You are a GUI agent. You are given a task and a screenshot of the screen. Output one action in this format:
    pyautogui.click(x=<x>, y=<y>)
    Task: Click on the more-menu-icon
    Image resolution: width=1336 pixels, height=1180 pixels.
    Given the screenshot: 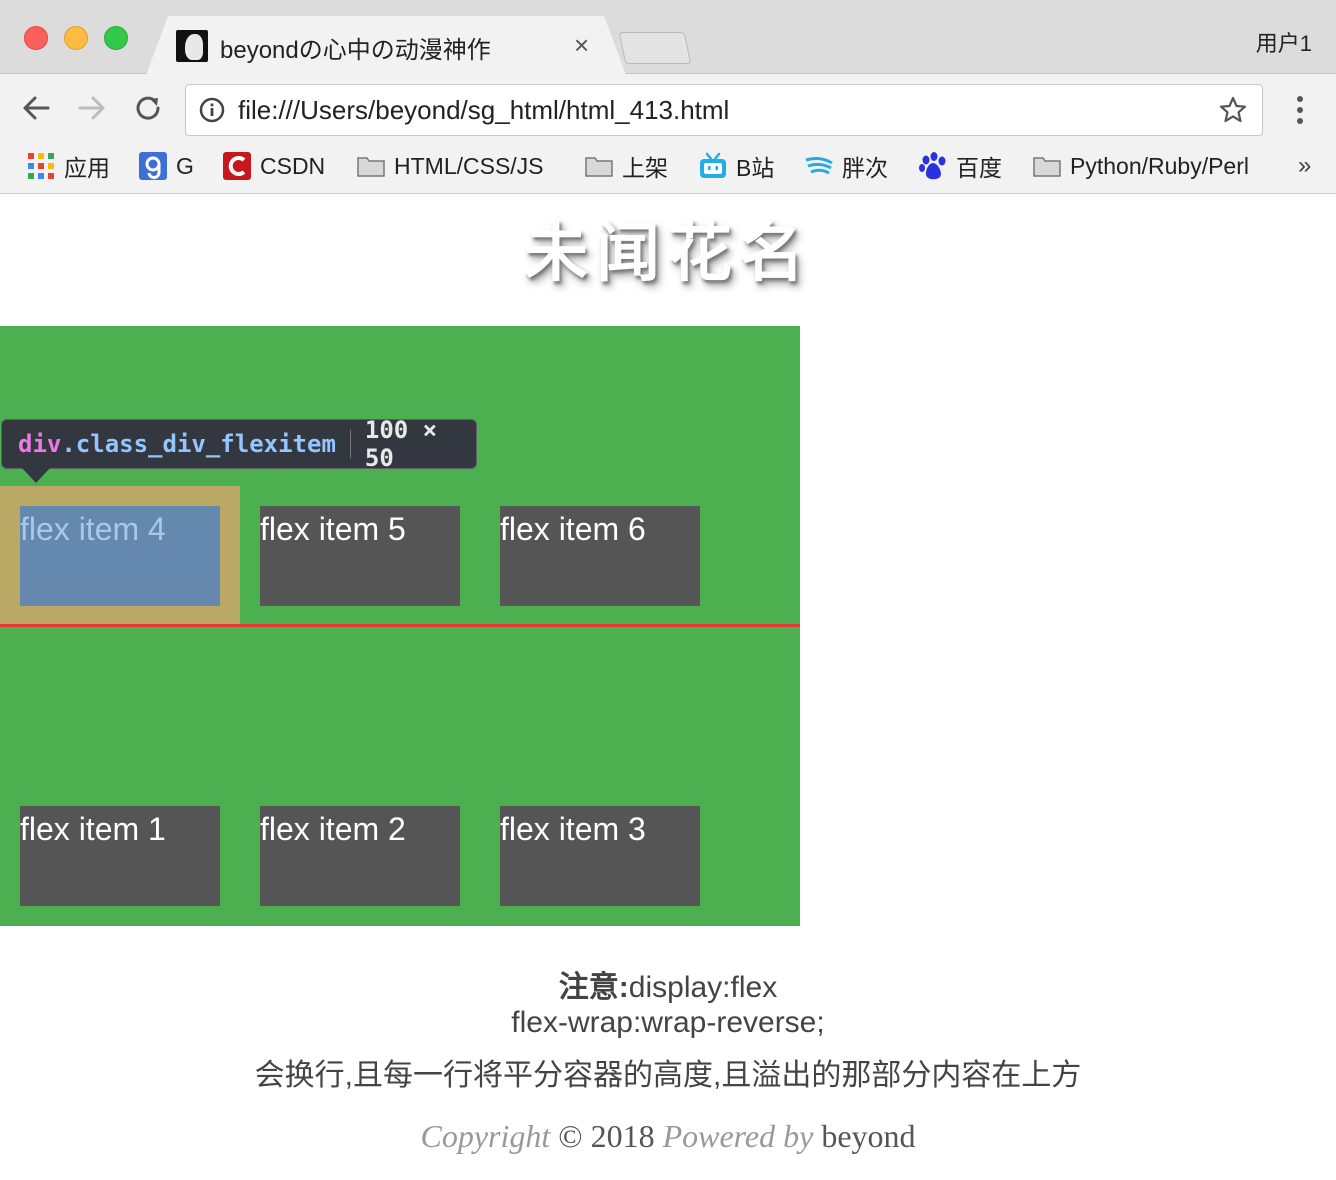 What is the action you would take?
    pyautogui.click(x=1300, y=110)
    